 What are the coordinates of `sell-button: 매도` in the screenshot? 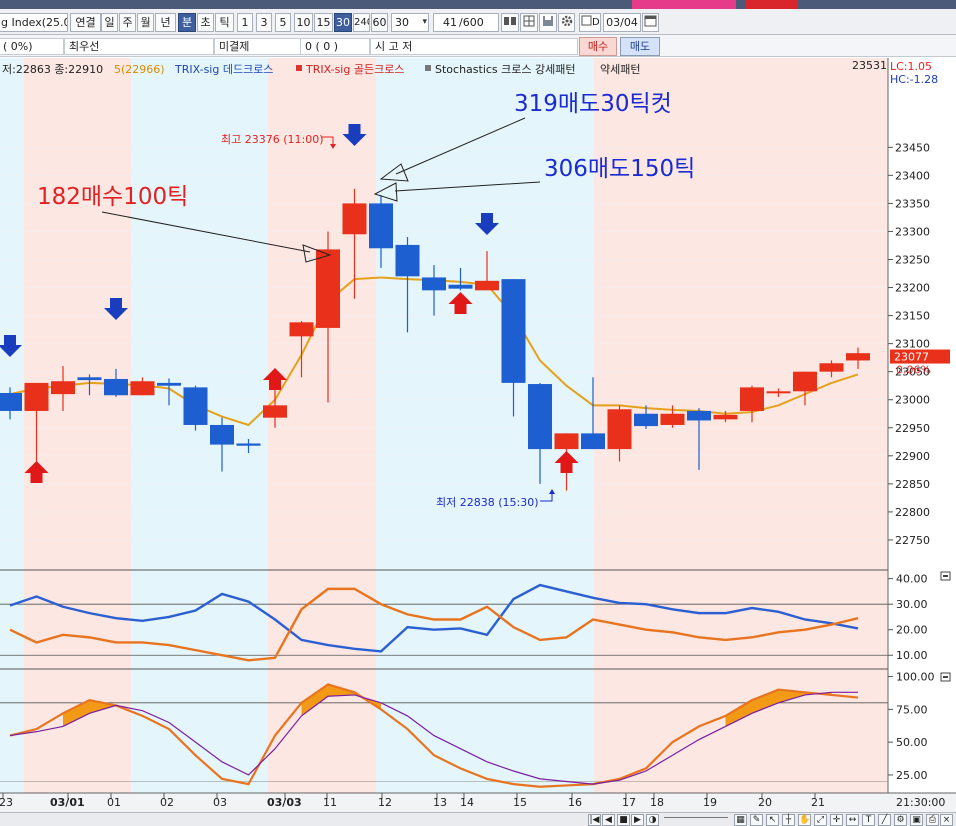 It's located at (640, 46).